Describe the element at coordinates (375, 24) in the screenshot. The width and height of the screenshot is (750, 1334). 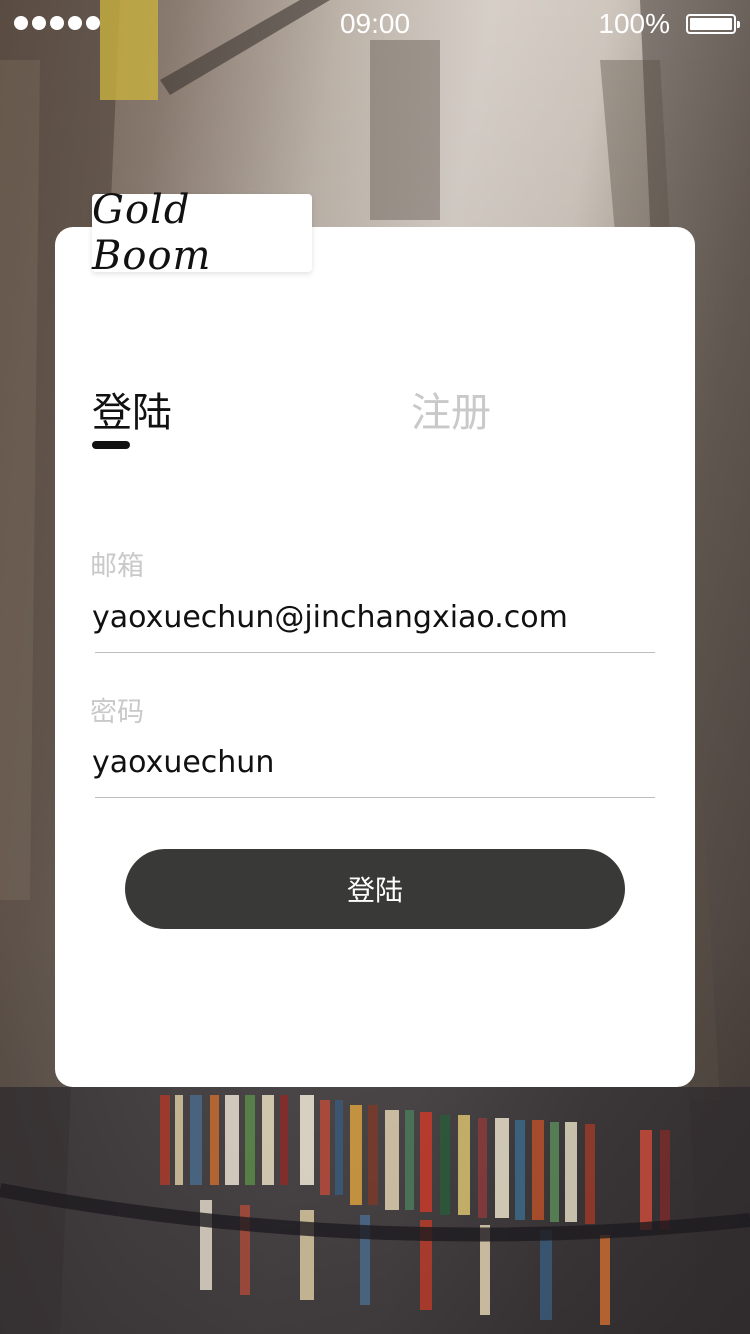
I see `status-bar: 09:00 100%` at that location.